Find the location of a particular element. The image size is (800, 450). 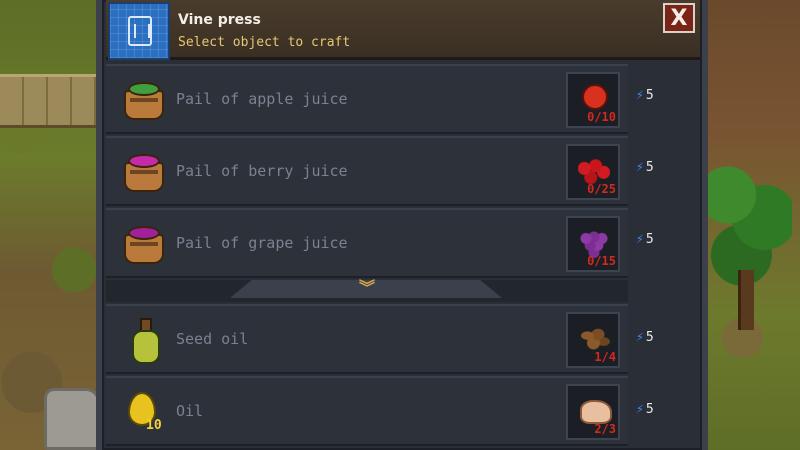

window-subtitle: Select object to craft is located at coordinates (264, 42).